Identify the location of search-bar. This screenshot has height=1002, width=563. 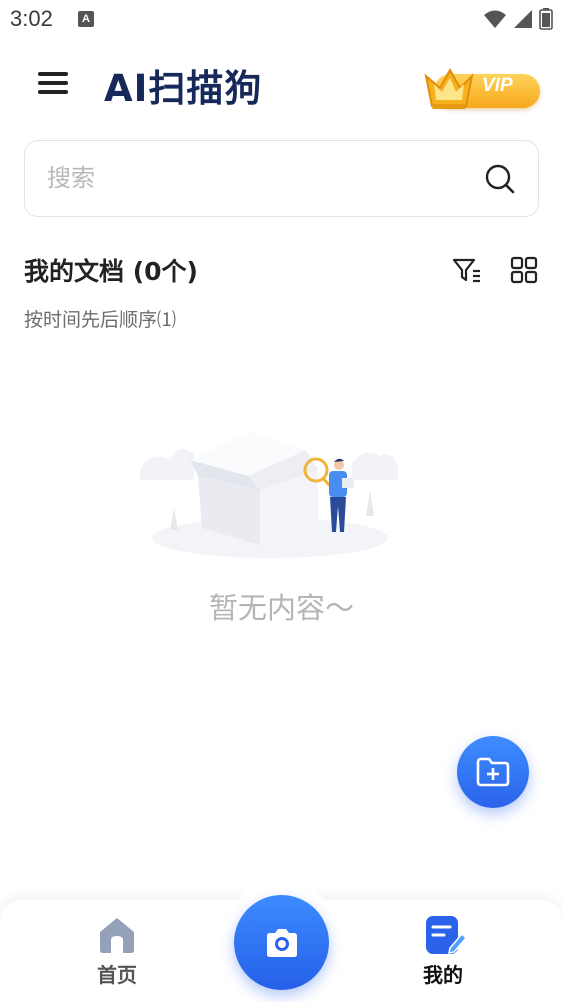
(281, 178).